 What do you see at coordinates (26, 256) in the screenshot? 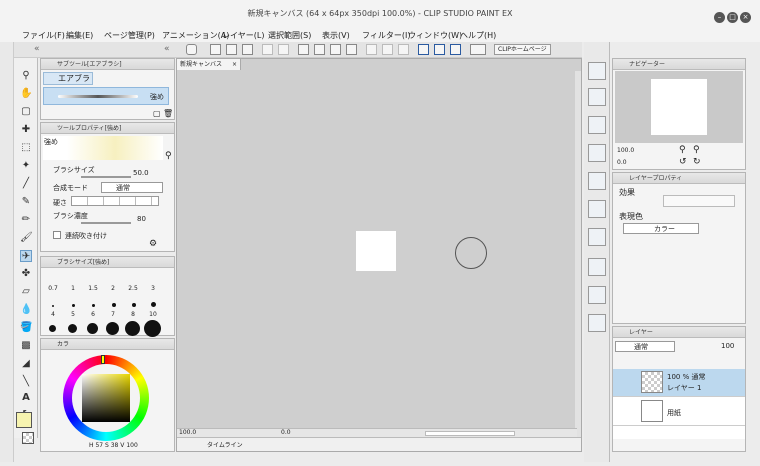
I see `airbrush-tool-icon: ✈` at bounding box center [26, 256].